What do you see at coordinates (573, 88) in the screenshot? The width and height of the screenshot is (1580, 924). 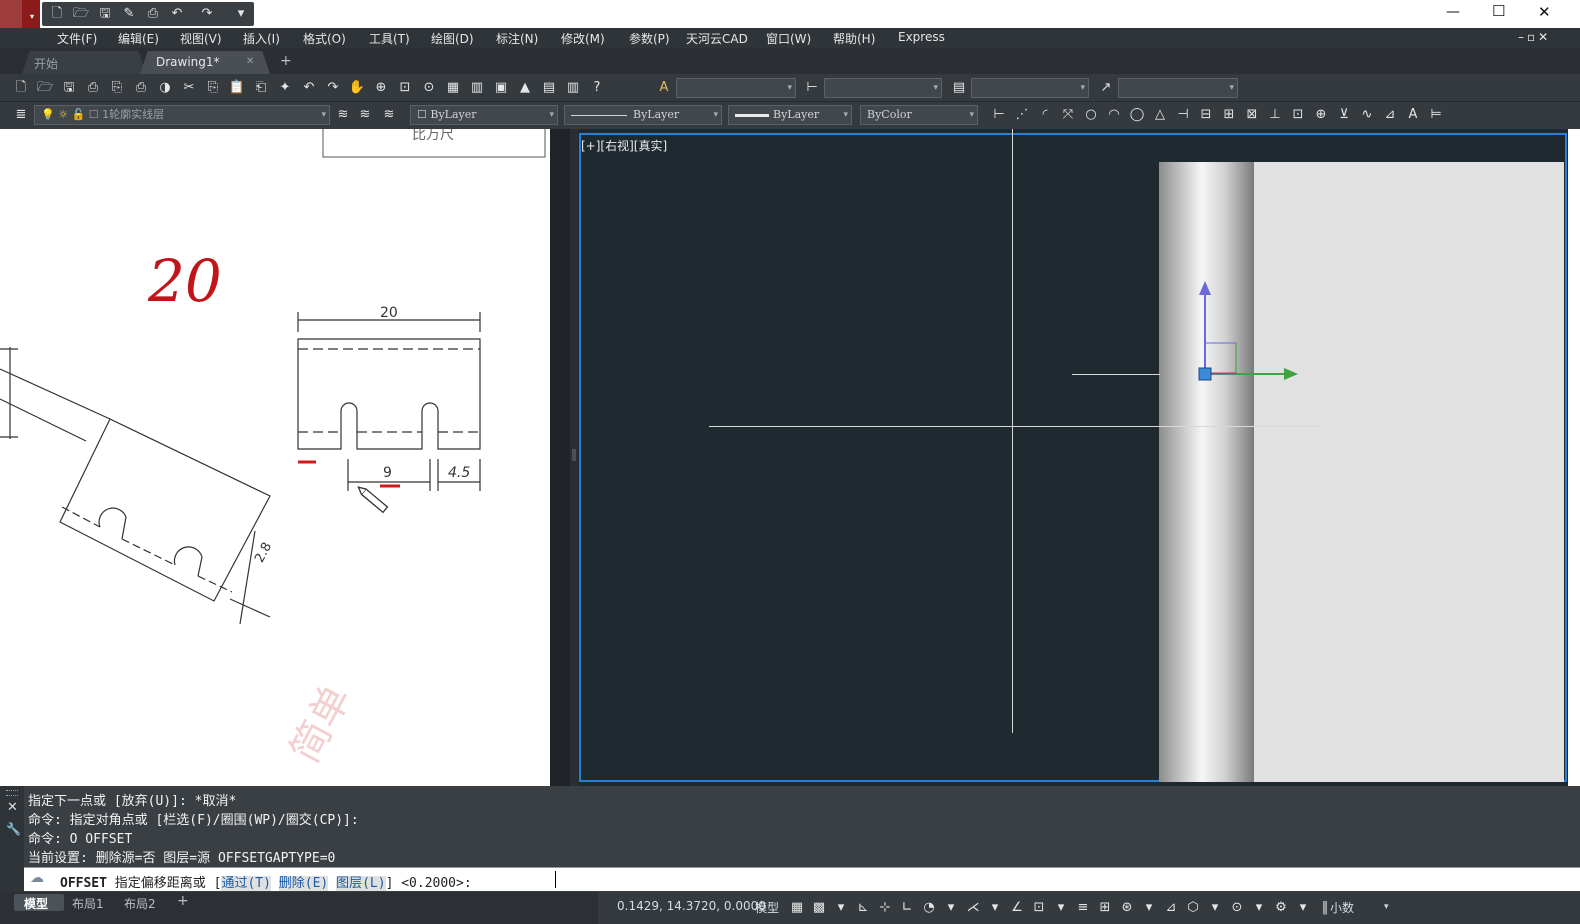 I see `calculator-icon: ▥` at bounding box center [573, 88].